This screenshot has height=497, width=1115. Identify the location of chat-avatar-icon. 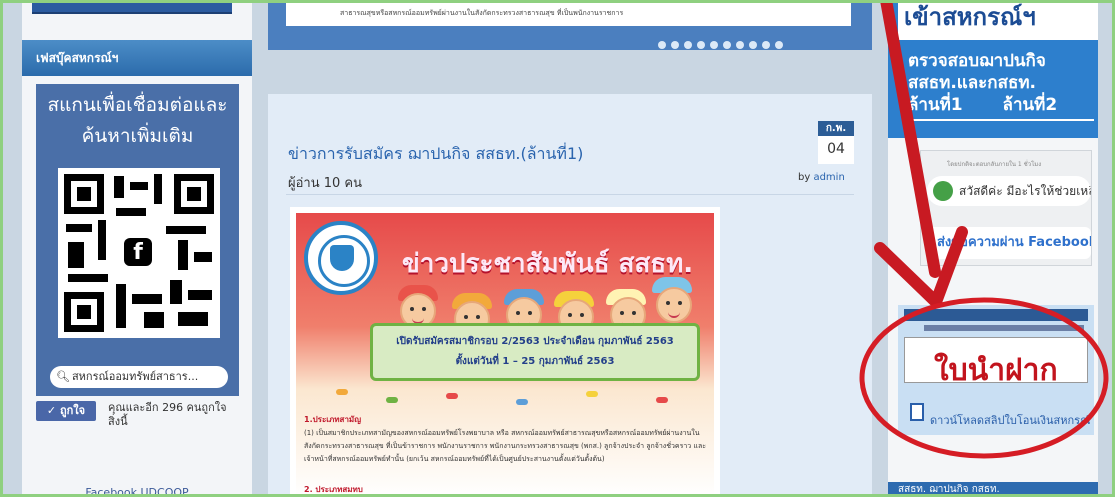
(943, 191).